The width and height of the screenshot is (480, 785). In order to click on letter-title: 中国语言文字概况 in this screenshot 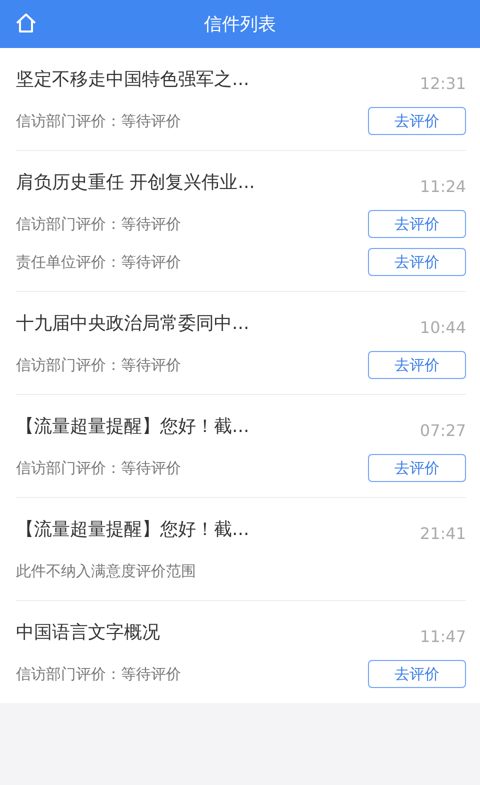, I will do `click(88, 632)`.